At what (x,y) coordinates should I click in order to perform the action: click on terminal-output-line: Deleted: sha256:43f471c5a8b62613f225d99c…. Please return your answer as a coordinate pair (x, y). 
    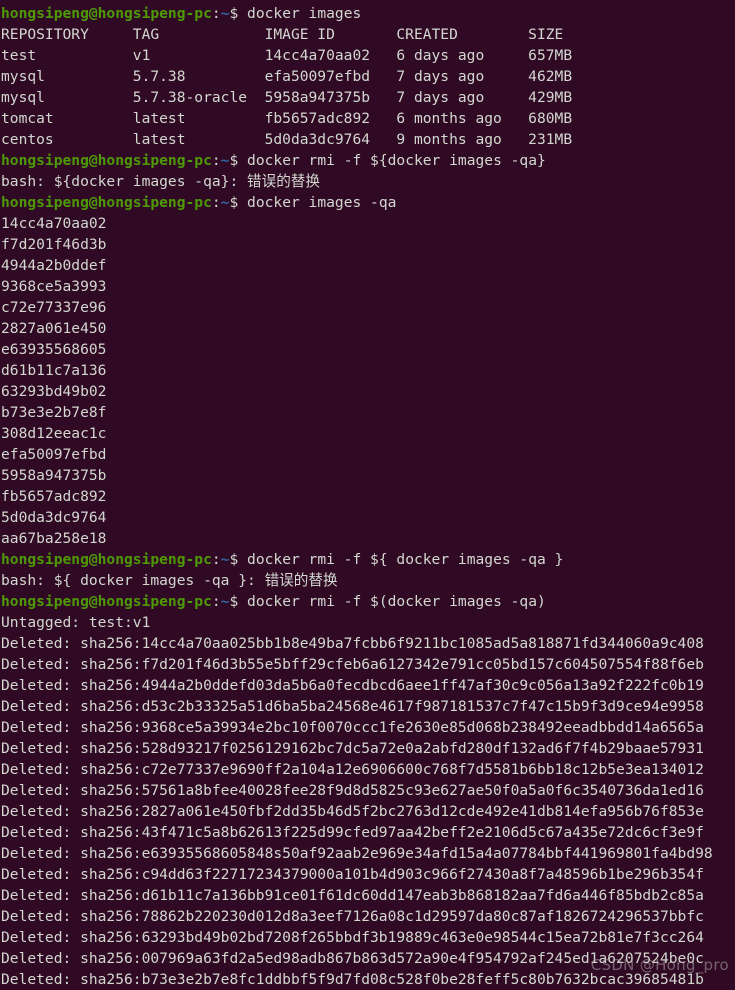
    Looking at the image, I should click on (368, 832).